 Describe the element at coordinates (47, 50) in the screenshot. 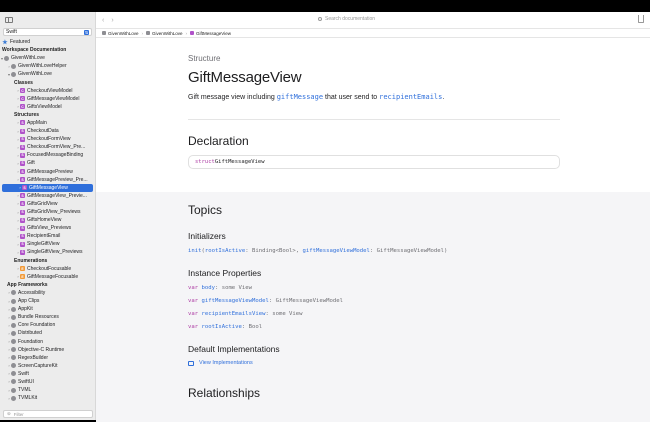

I see `sidebar-item: Workspace Documentation` at that location.